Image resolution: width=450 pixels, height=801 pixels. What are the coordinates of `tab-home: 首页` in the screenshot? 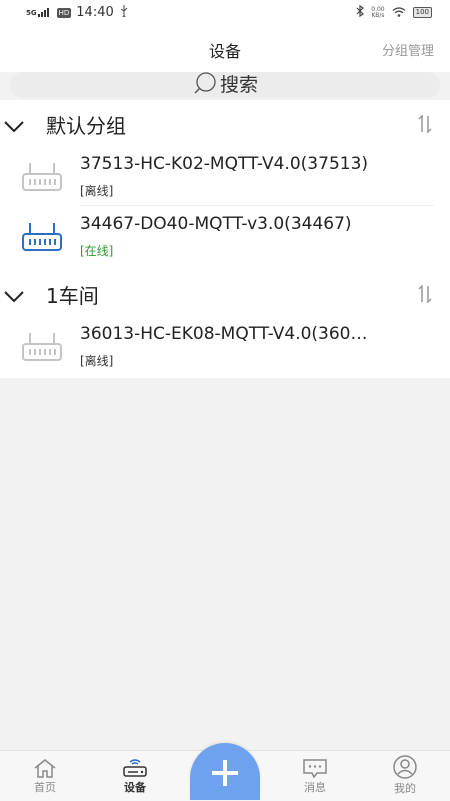 It's located at (45, 776).